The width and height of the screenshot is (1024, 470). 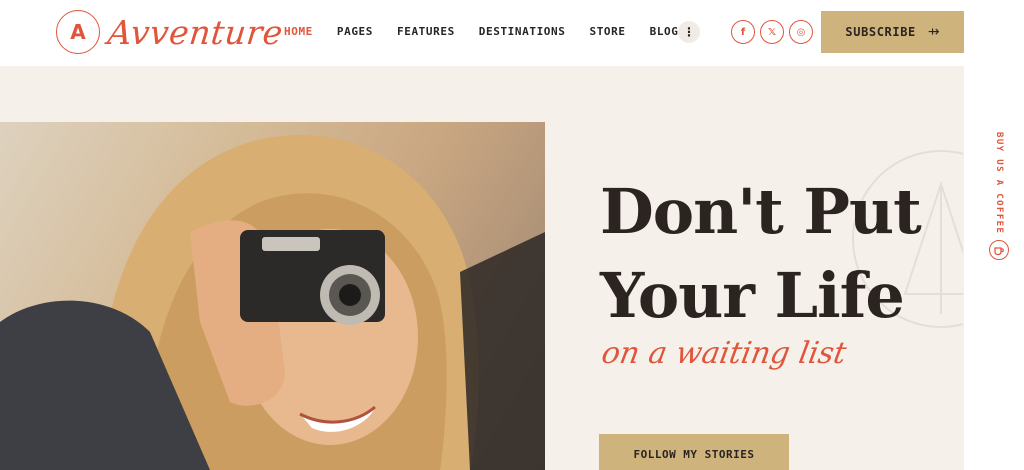 What do you see at coordinates (933, 32) in the screenshot?
I see `arrow-right-icon: ⇸` at bounding box center [933, 32].